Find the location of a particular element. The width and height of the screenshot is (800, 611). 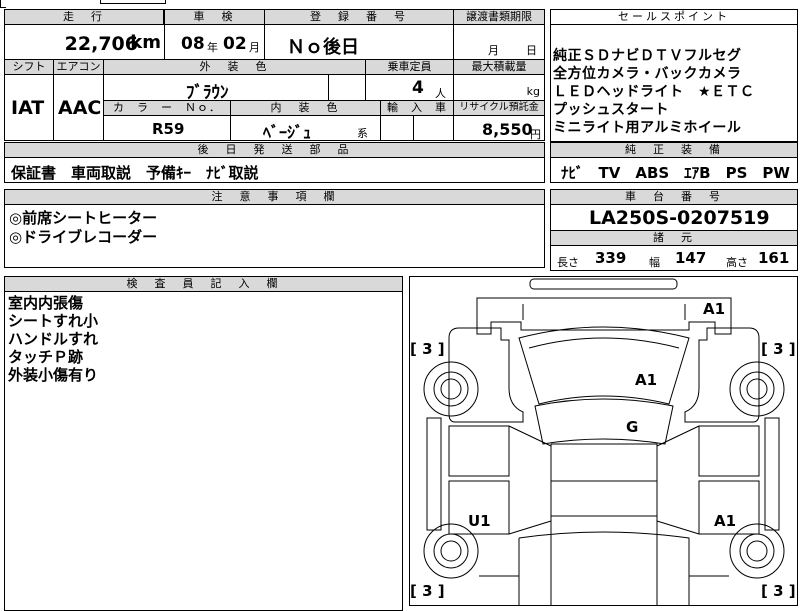

recycle-header: リサイクル預託金 is located at coordinates (499, 108).